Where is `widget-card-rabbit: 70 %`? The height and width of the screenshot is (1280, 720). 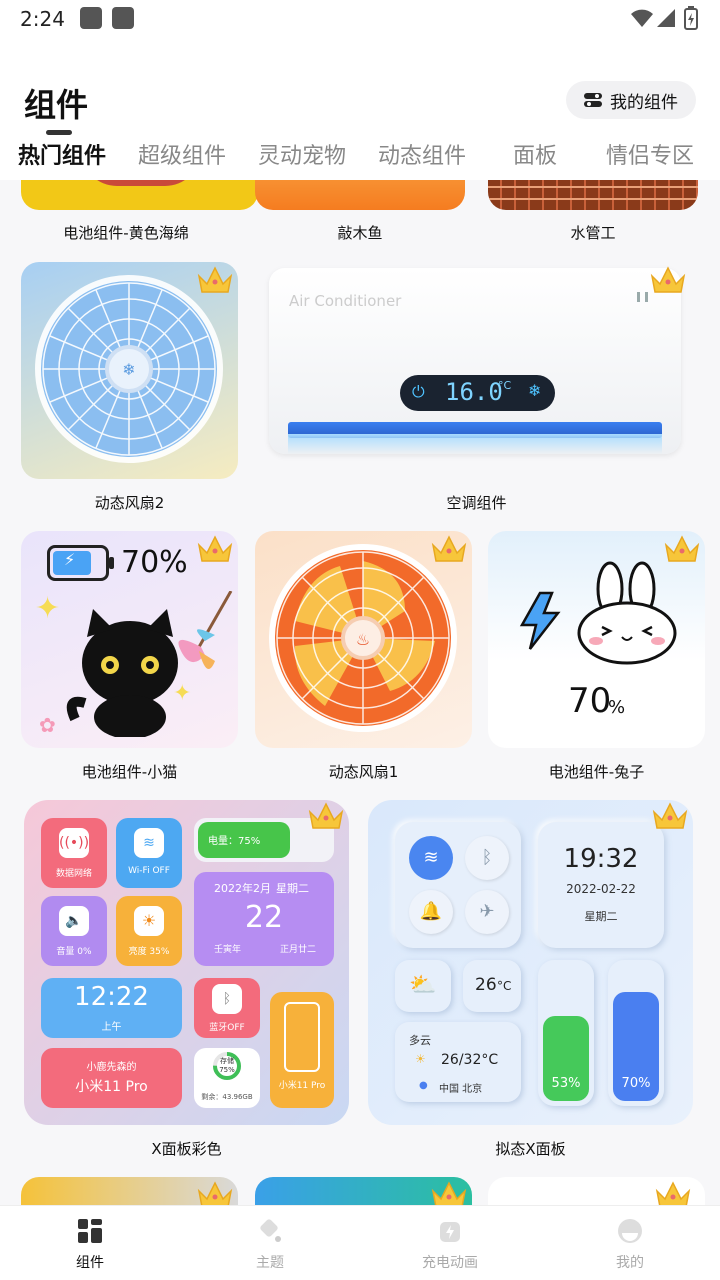
widget-card-rabbit: 70 % is located at coordinates (596, 639).